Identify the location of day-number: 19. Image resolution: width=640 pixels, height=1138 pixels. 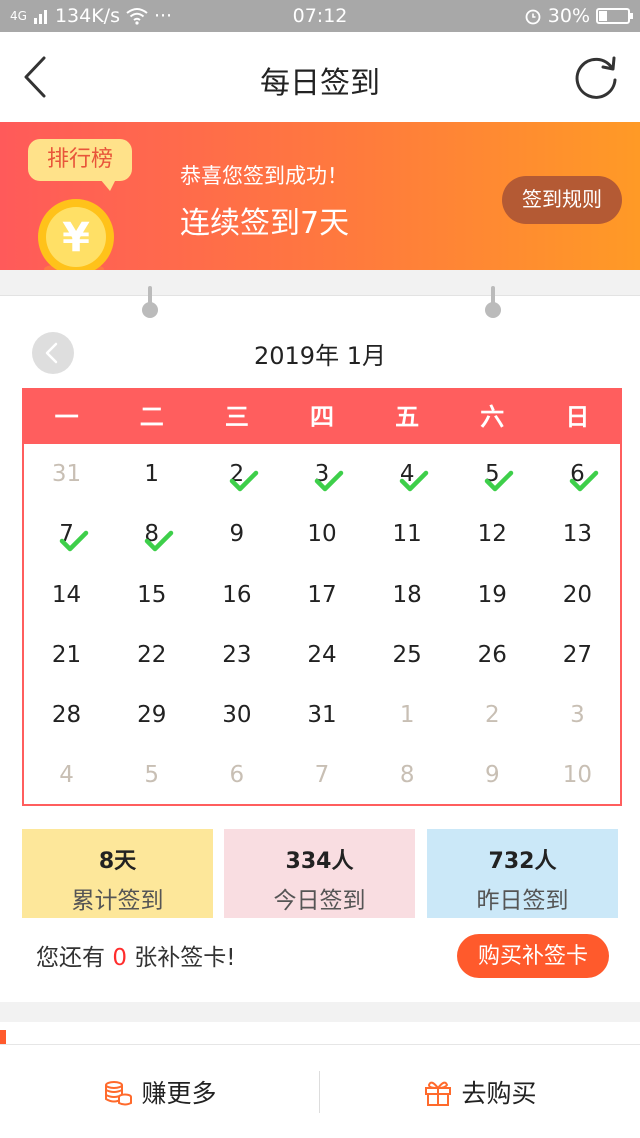
(492, 594).